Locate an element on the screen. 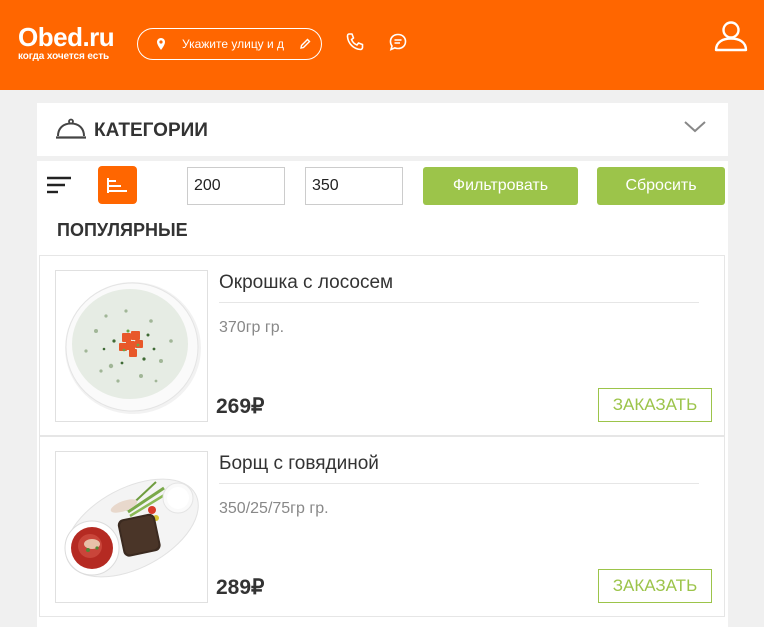 The image size is (764, 627). dish-price: 269₽ is located at coordinates (240, 406).